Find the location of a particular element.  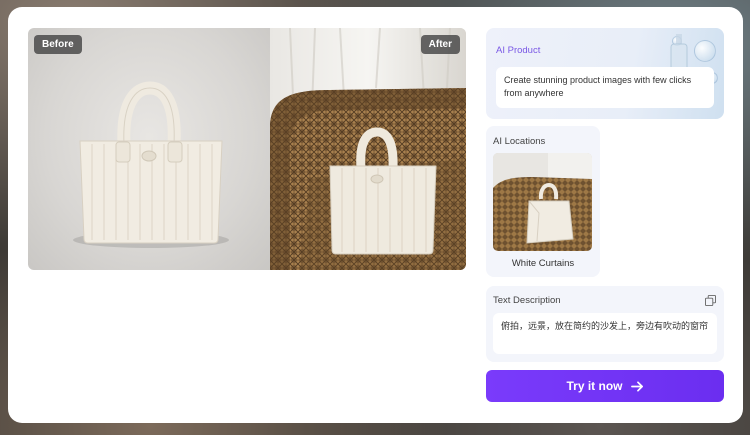

try-it-now-button: Try it now is located at coordinates (605, 386).